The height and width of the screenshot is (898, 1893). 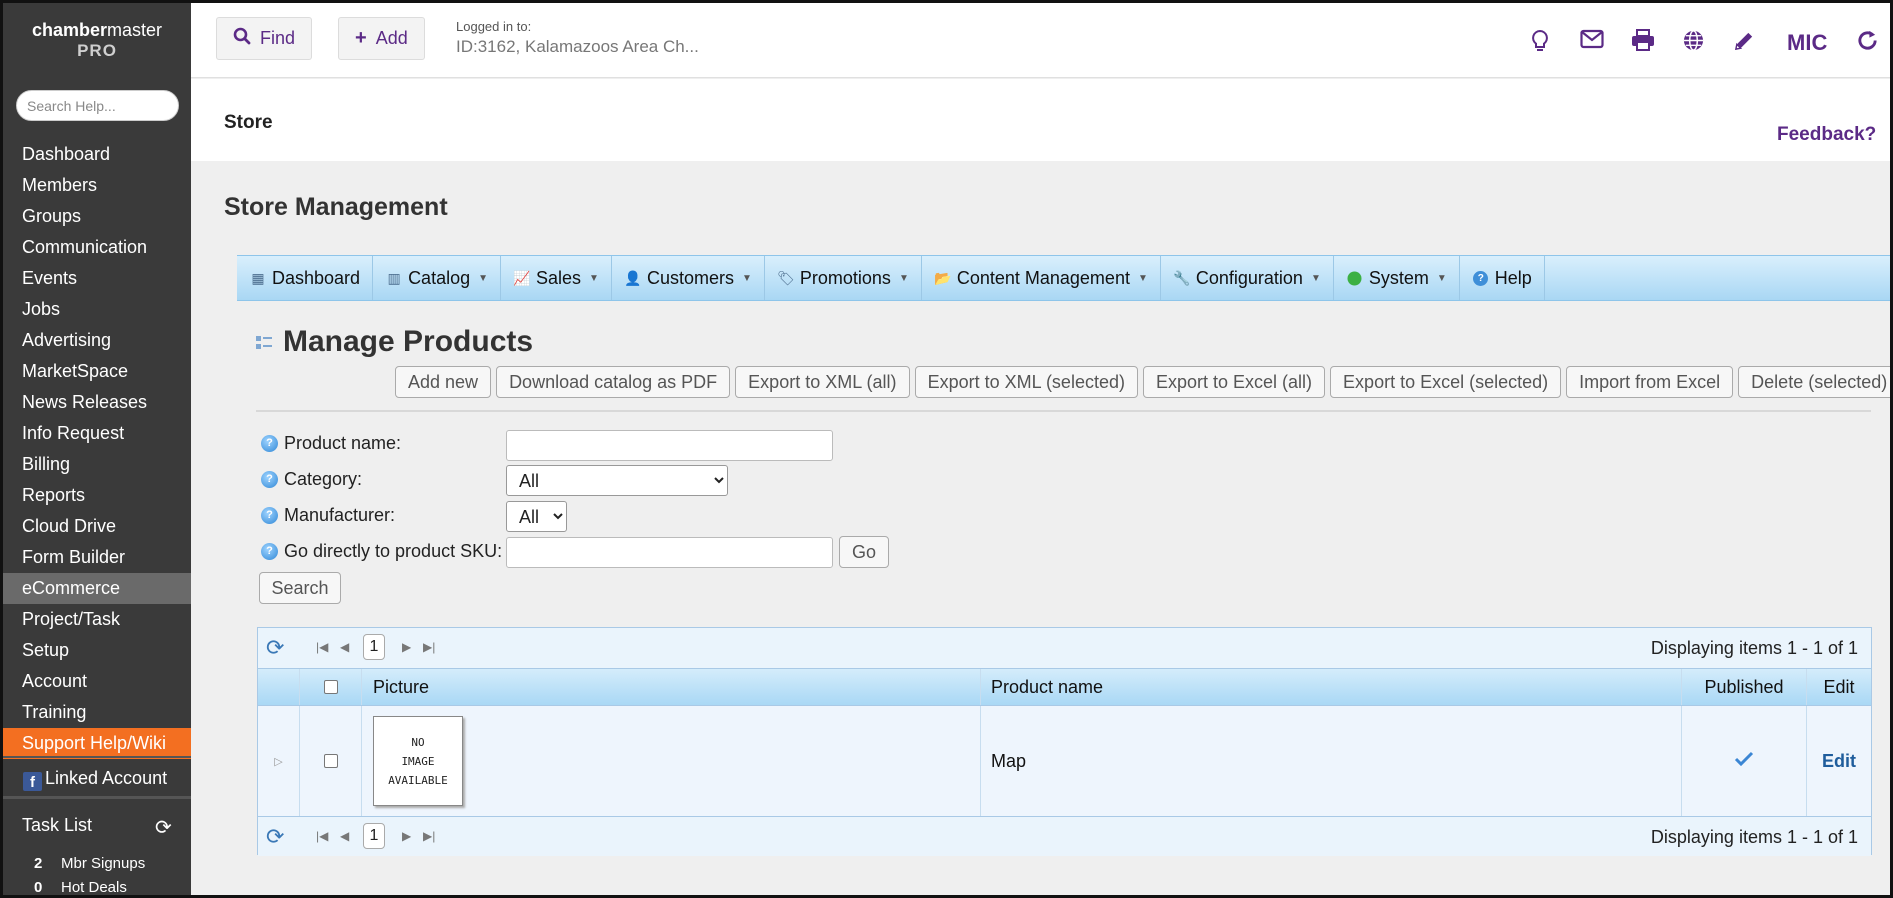 I want to click on sidebar-item-marketspace: MarketSpace, so click(x=97, y=371).